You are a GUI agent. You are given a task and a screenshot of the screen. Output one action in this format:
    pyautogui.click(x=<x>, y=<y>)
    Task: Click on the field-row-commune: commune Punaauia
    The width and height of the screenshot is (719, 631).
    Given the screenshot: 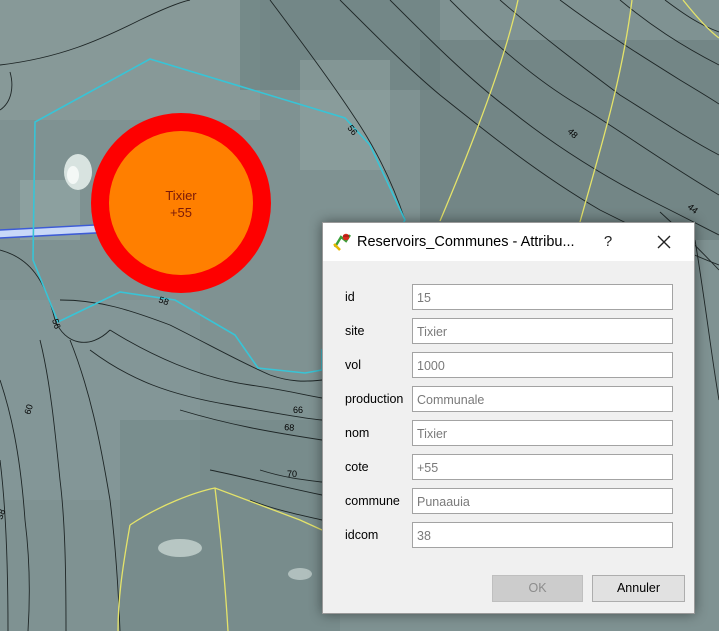 What is the action you would take?
    pyautogui.click(x=510, y=502)
    